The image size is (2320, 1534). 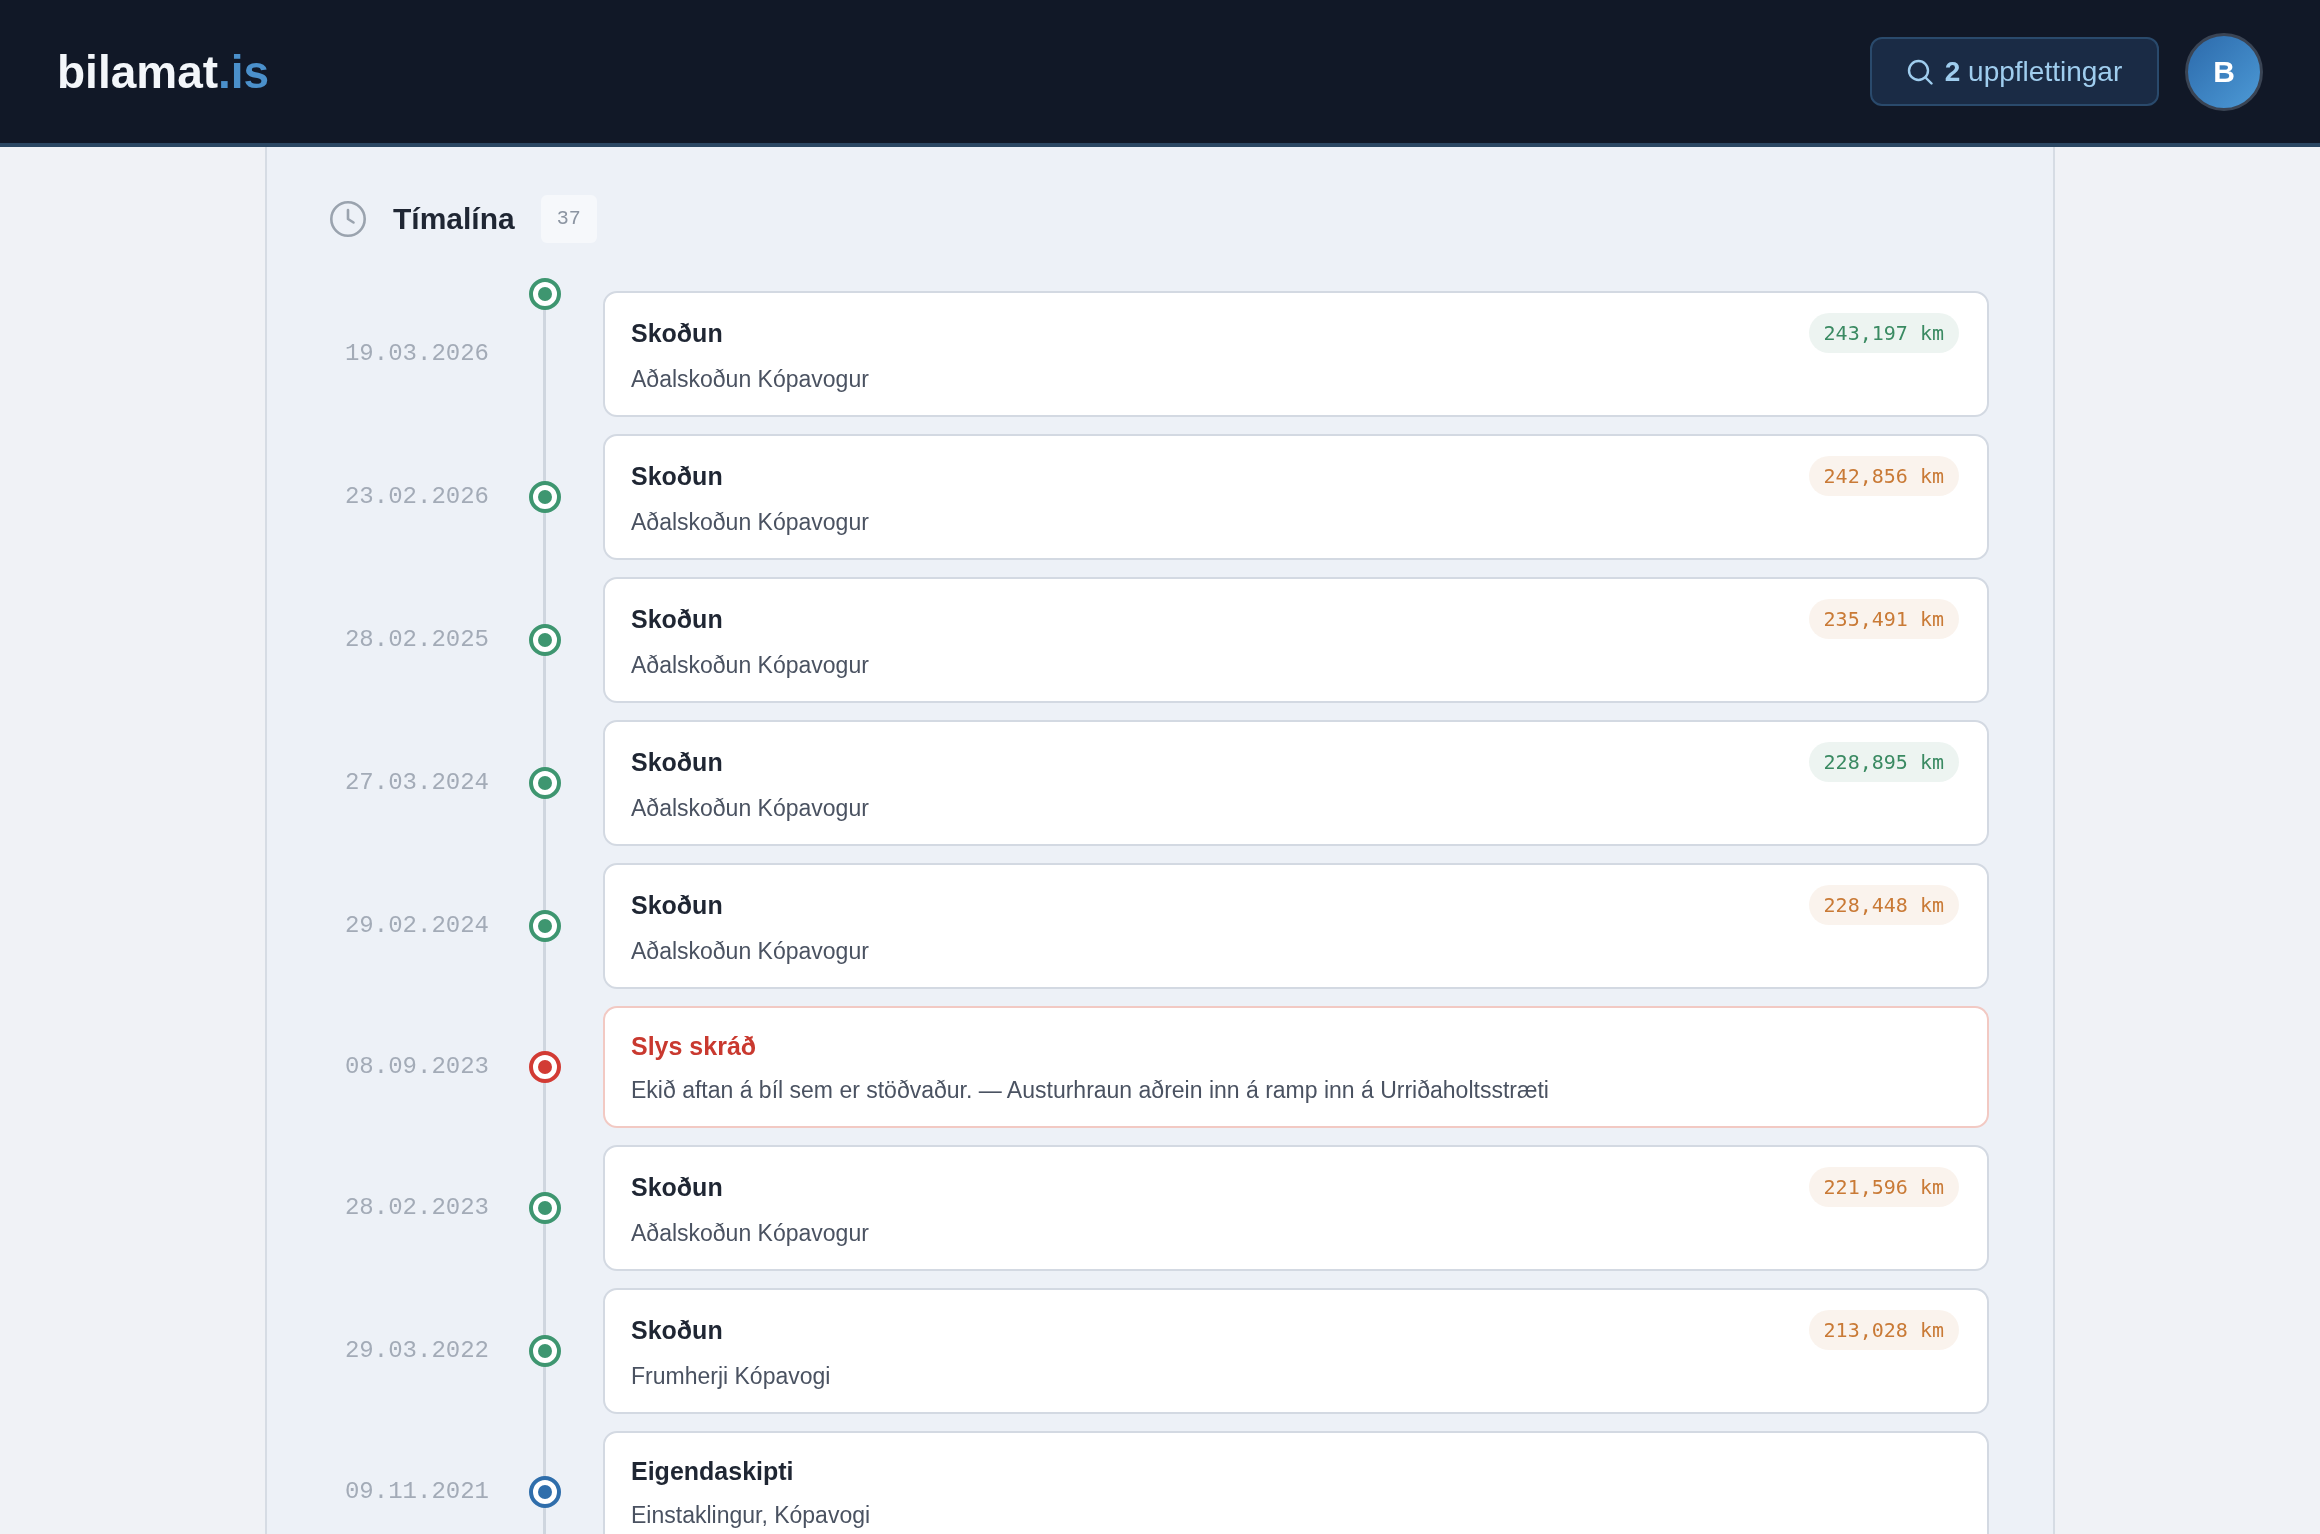 What do you see at coordinates (568, 219) in the screenshot?
I see `event-count: 37` at bounding box center [568, 219].